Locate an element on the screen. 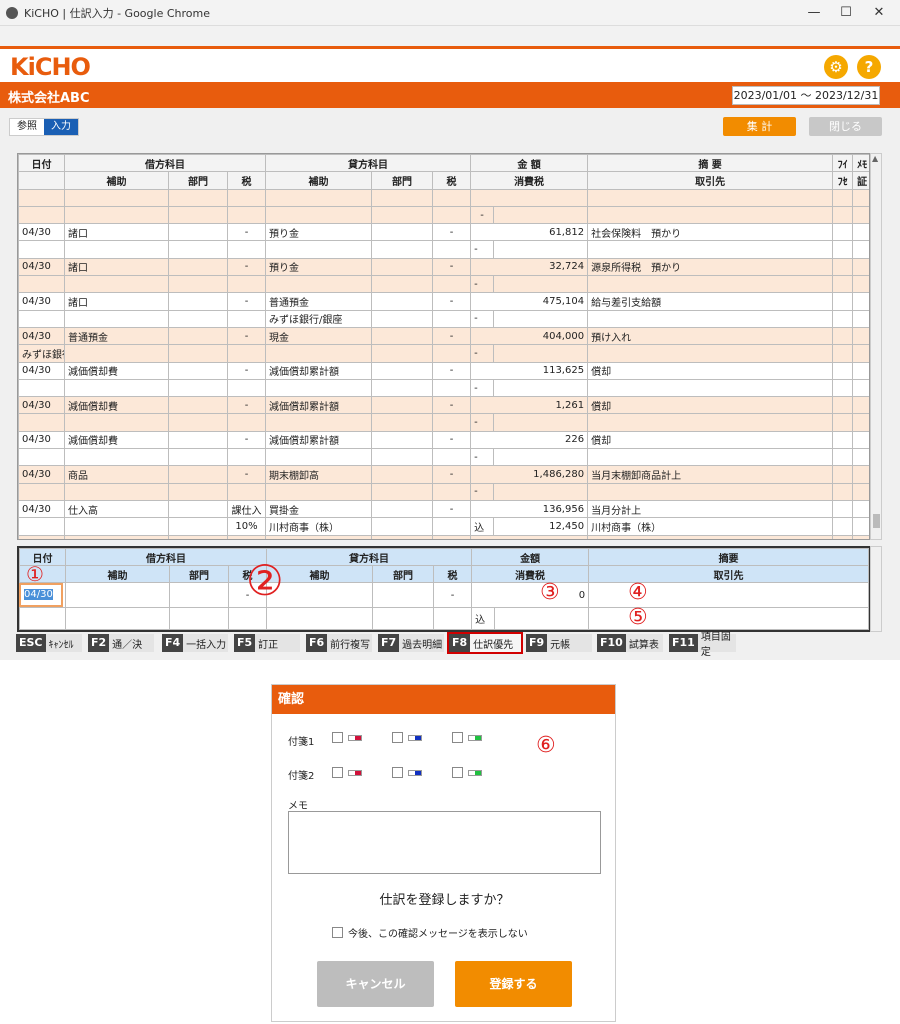 This screenshot has height=1024, width=900. grid-cell: 期末棚卸高 is located at coordinates (319, 474).